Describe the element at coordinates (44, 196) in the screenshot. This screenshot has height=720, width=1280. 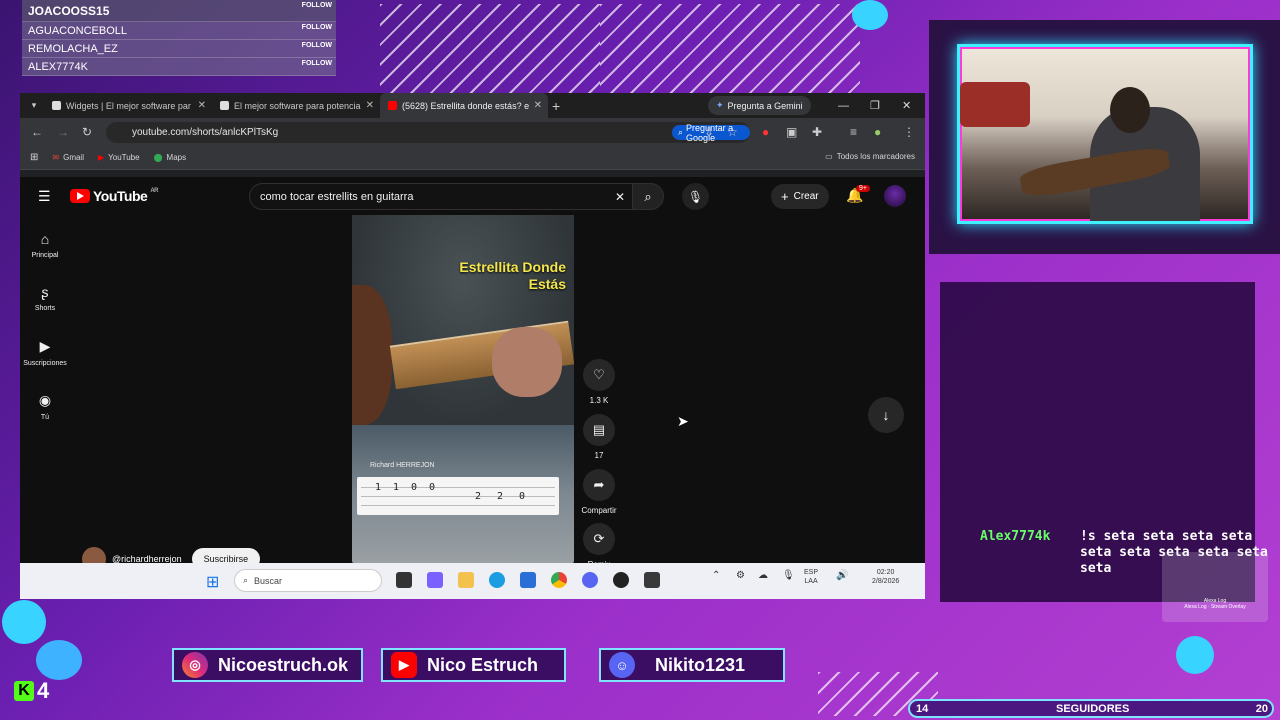
I see `hamburger-menu-icon: ☰` at that location.